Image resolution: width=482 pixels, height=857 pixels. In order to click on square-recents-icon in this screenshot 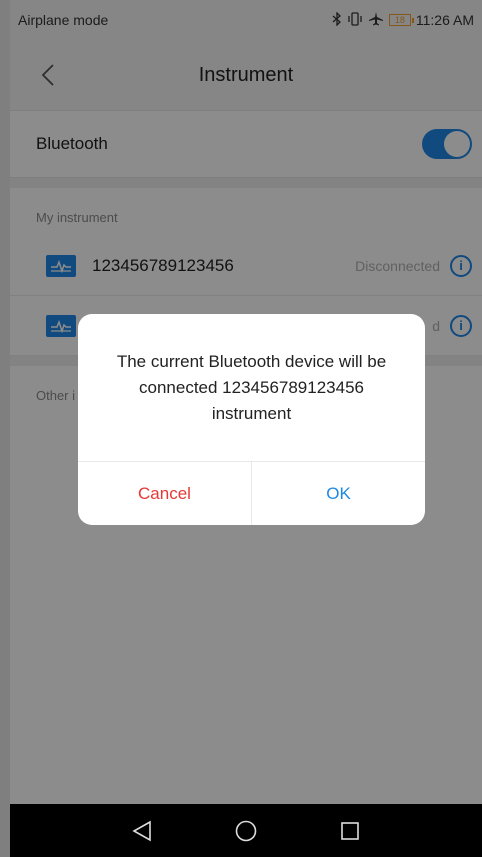, I will do `click(350, 830)`.